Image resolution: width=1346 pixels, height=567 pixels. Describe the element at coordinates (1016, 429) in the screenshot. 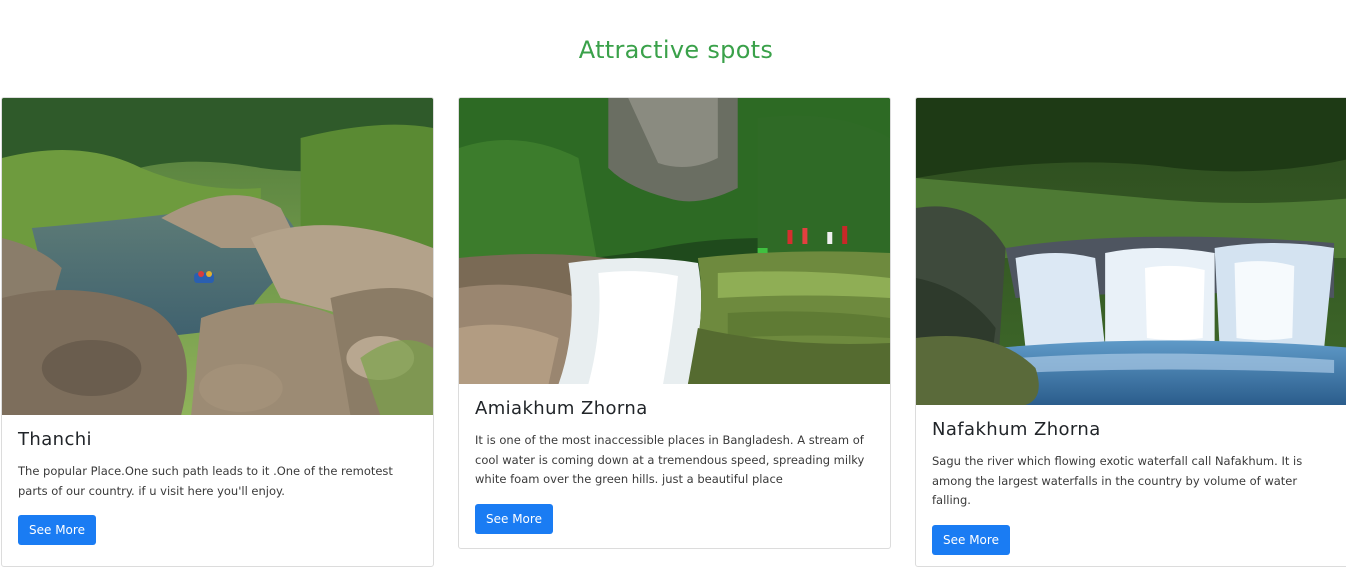

I see `card-title: Nafakhum Zhorna` at that location.